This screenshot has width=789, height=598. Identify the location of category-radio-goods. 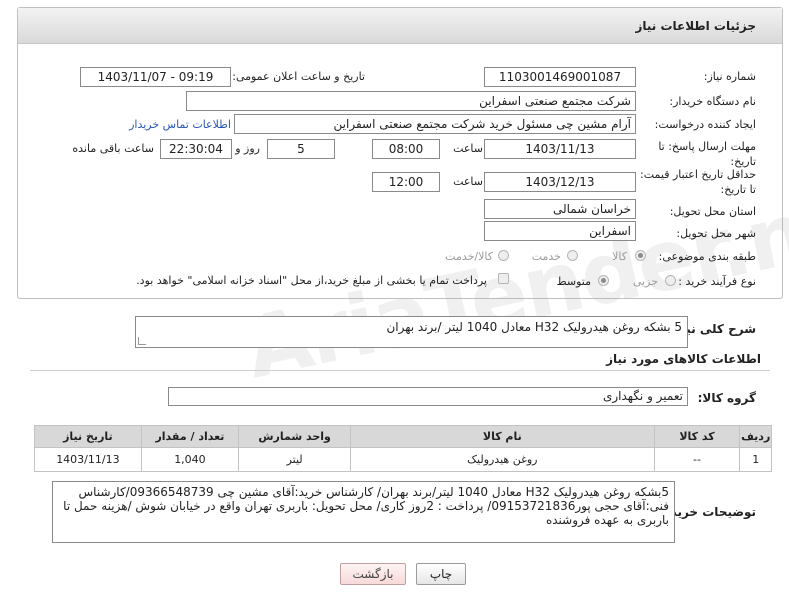
(640, 255).